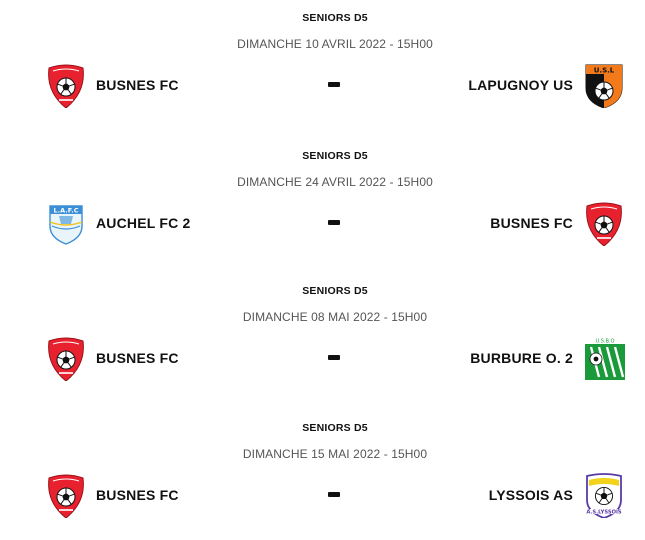  Describe the element at coordinates (604, 358) in the screenshot. I see `burbure-crest-icon` at that location.